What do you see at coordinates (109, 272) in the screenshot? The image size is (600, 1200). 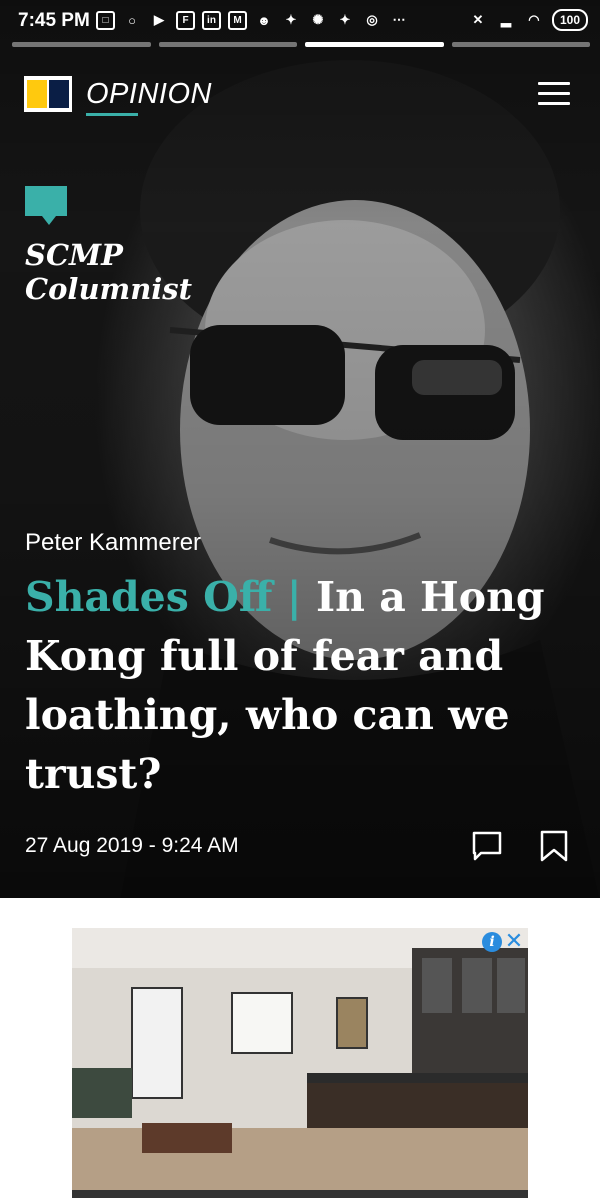 I see `columnist-label: SCMP Columnist` at bounding box center [109, 272].